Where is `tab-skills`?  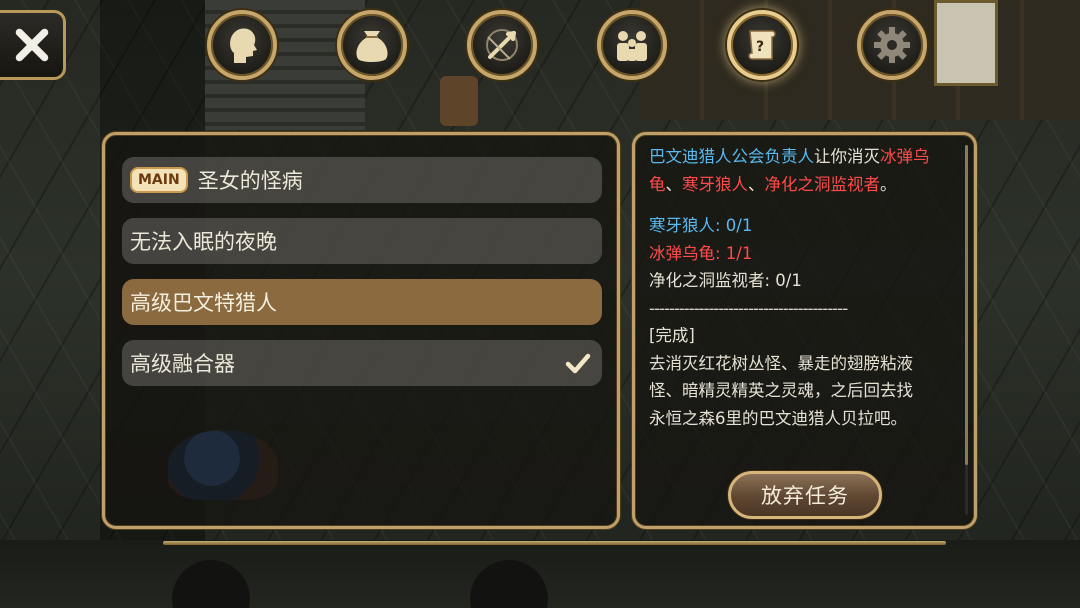 tab-skills is located at coordinates (502, 45).